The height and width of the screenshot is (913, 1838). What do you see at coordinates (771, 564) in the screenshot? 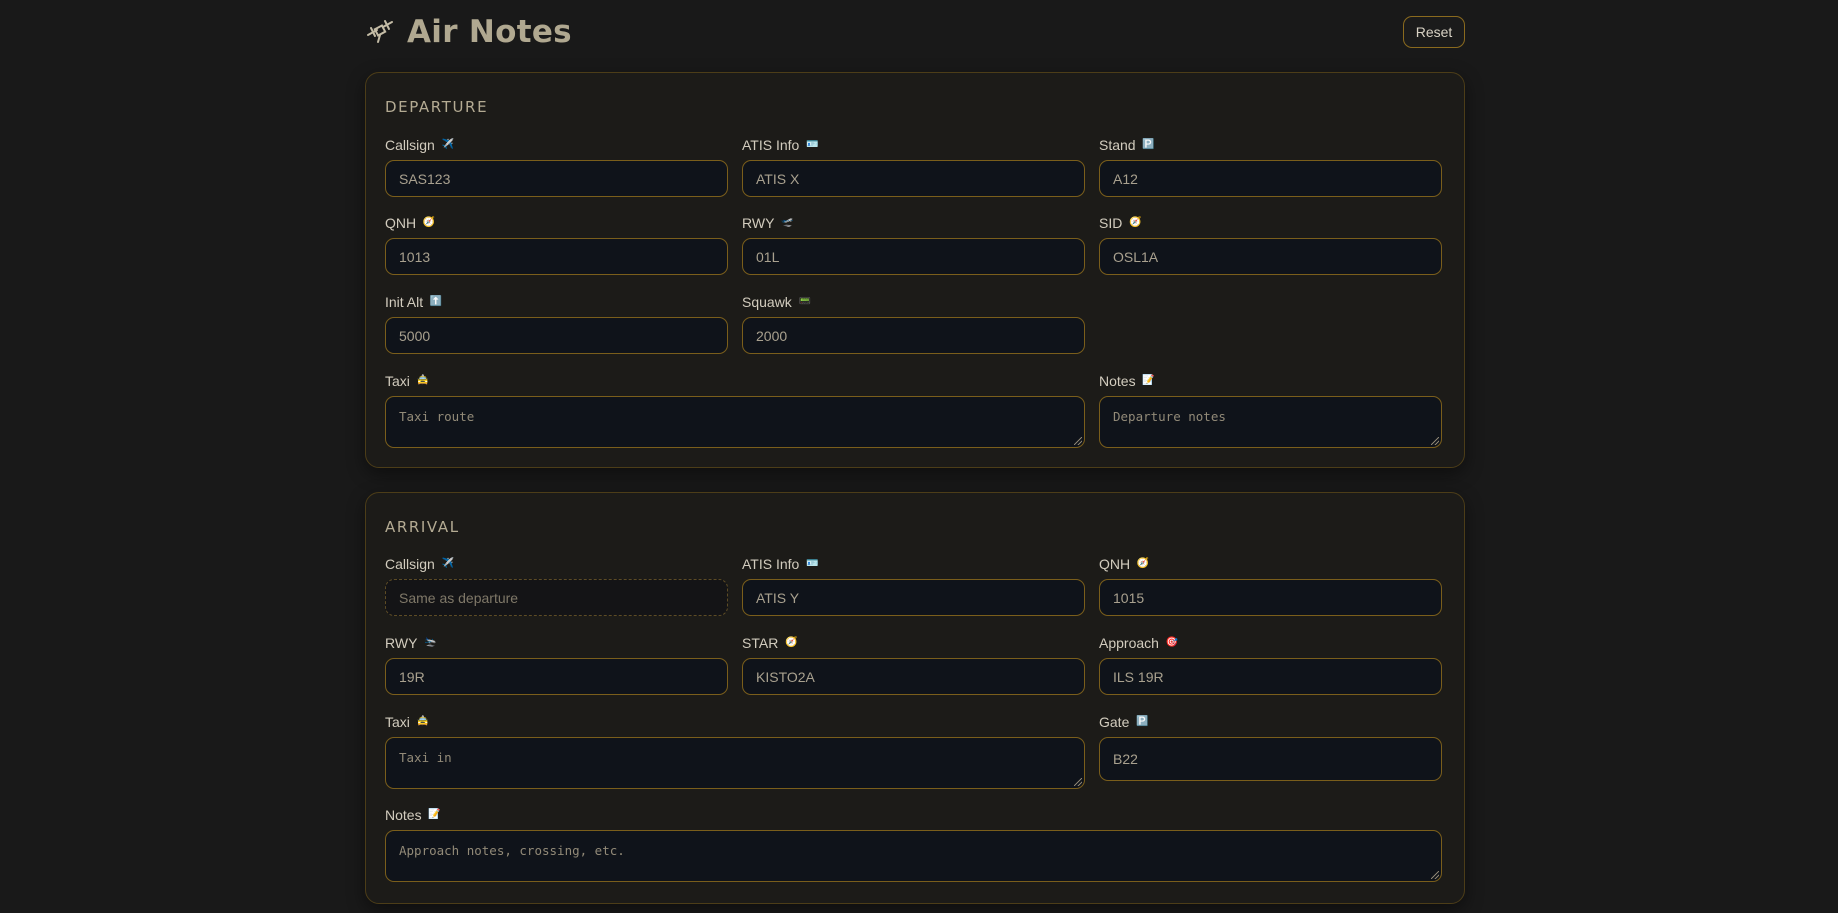
I see `arrival-atis-label: ATIS Info` at bounding box center [771, 564].